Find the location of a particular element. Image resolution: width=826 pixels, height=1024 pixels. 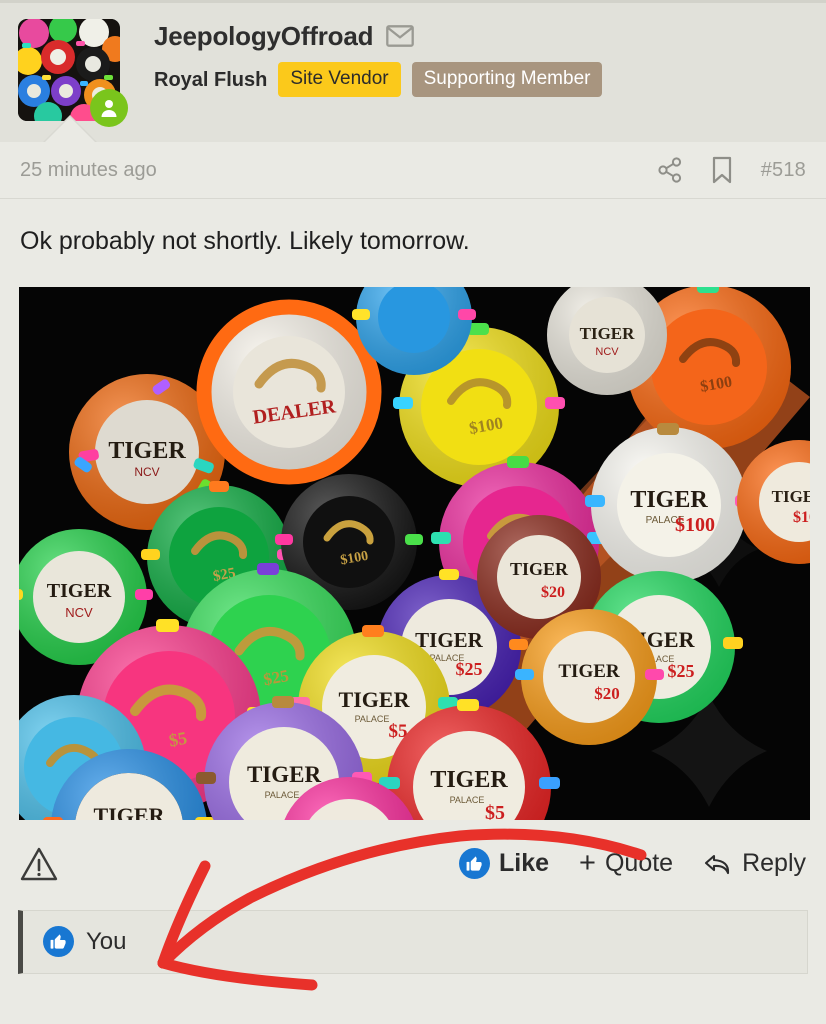

avatar-wrapper is located at coordinates (73, 73).